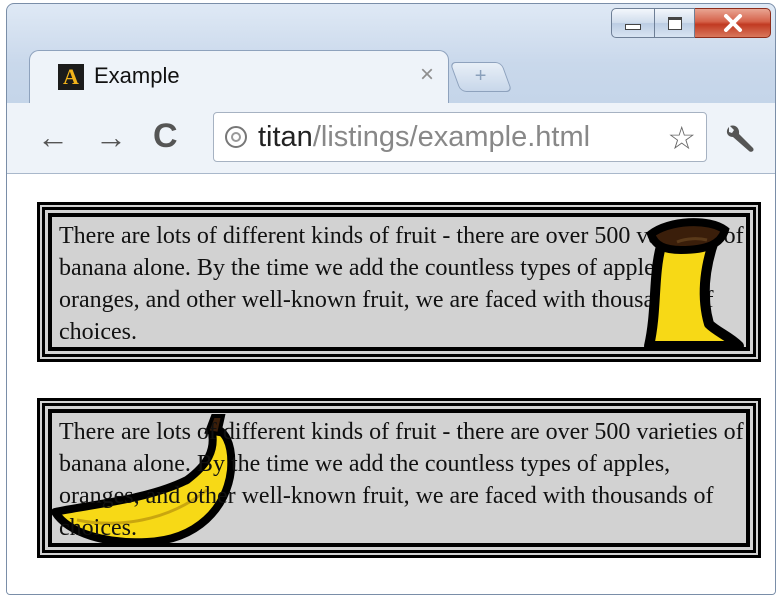 The width and height of the screenshot is (781, 599). What do you see at coordinates (236, 137) in the screenshot?
I see `page-globe-icon` at bounding box center [236, 137].